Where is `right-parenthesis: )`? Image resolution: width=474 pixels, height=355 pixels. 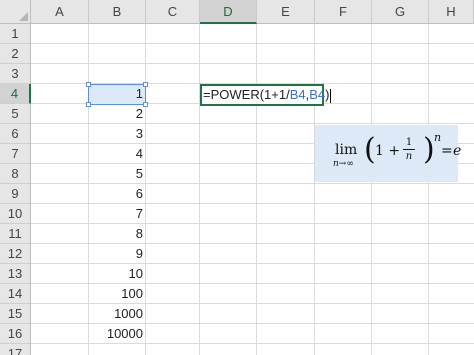 right-parenthesis: ) is located at coordinates (429, 149).